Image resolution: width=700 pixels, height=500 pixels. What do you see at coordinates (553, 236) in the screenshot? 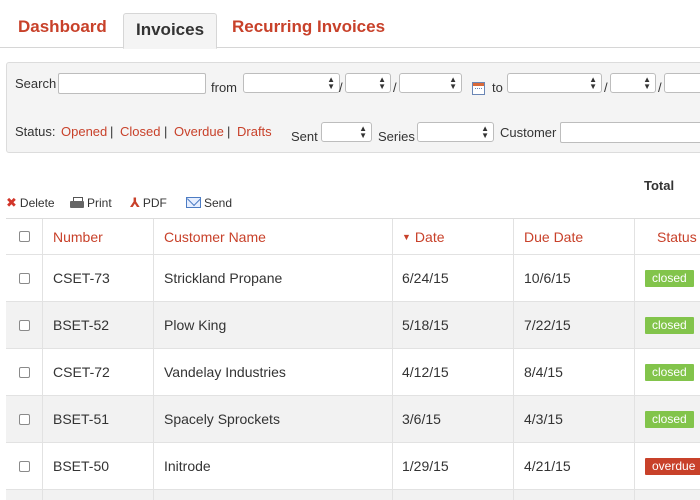
I see `header-due-date: Due Date` at bounding box center [553, 236].